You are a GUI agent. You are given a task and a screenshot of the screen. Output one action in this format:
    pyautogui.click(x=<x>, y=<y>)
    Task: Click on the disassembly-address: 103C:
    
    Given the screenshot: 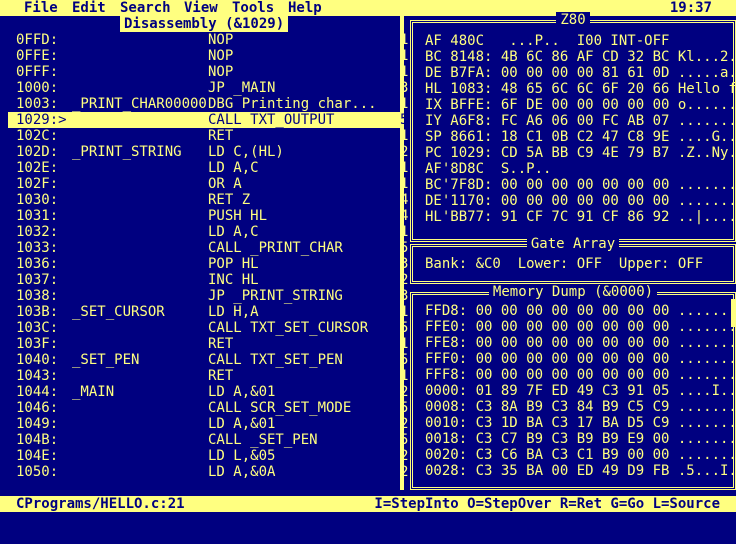 What is the action you would take?
    pyautogui.click(x=37, y=328)
    